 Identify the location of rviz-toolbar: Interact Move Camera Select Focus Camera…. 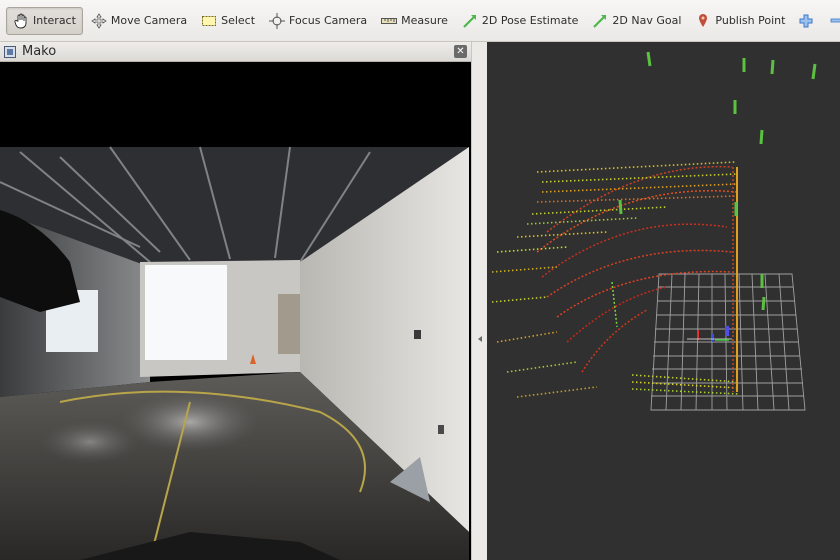
(420, 21).